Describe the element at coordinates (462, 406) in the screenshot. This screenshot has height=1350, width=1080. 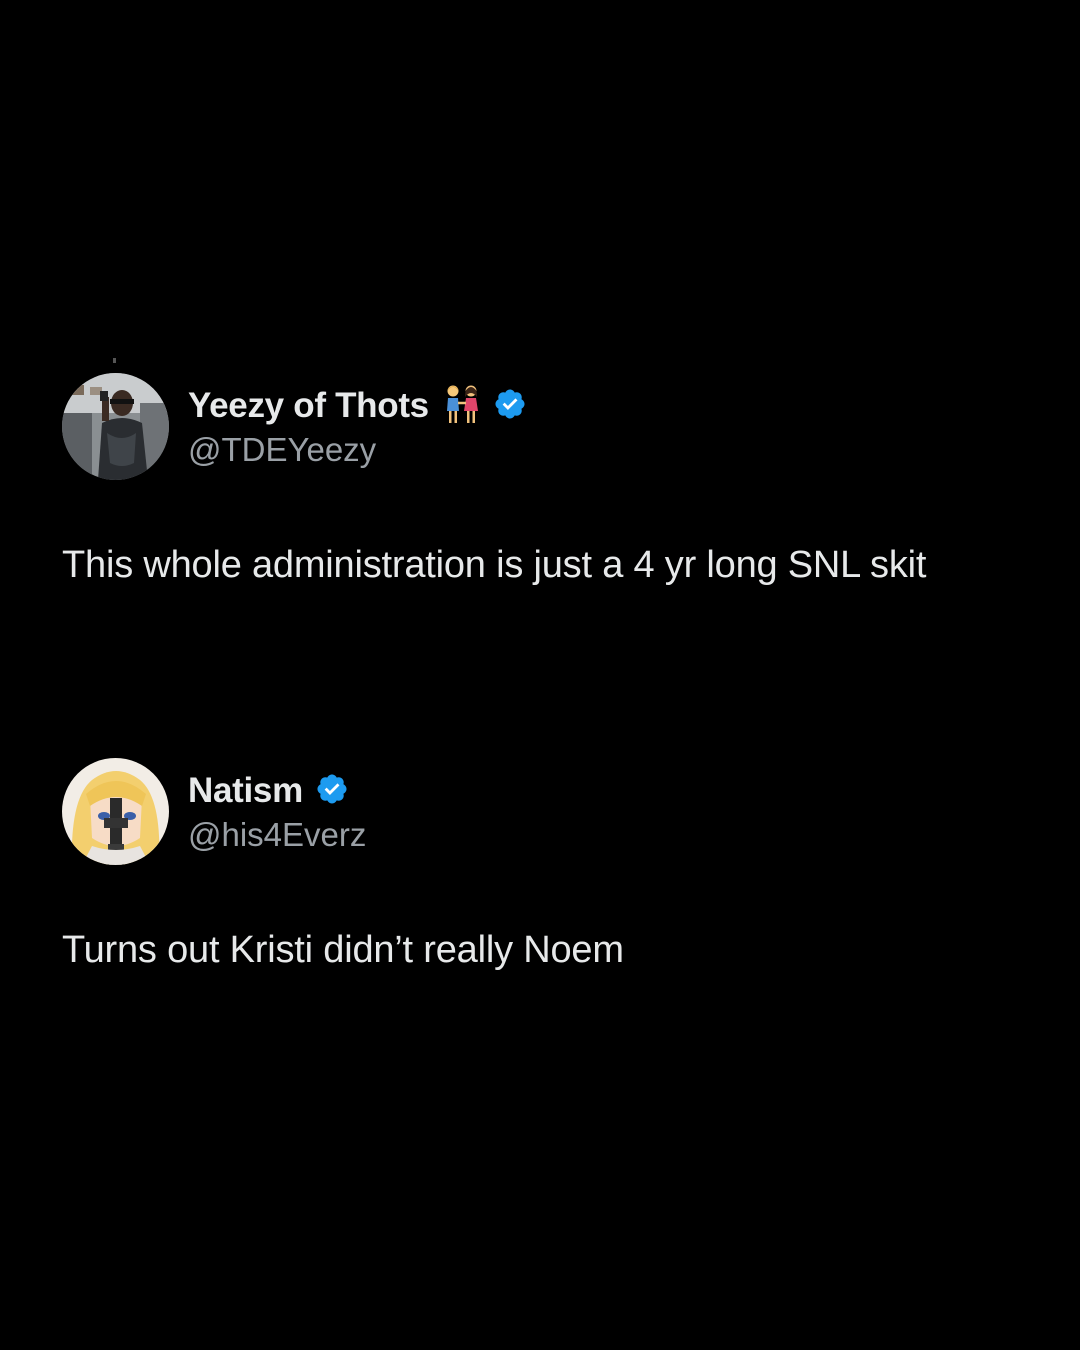
I see `two-women-holding-hands-icon` at that location.